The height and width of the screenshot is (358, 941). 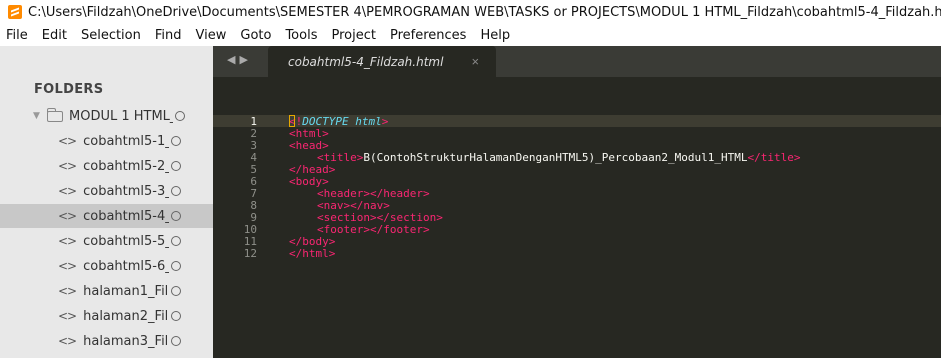 I want to click on menu-preferences: Preferences, so click(x=428, y=35).